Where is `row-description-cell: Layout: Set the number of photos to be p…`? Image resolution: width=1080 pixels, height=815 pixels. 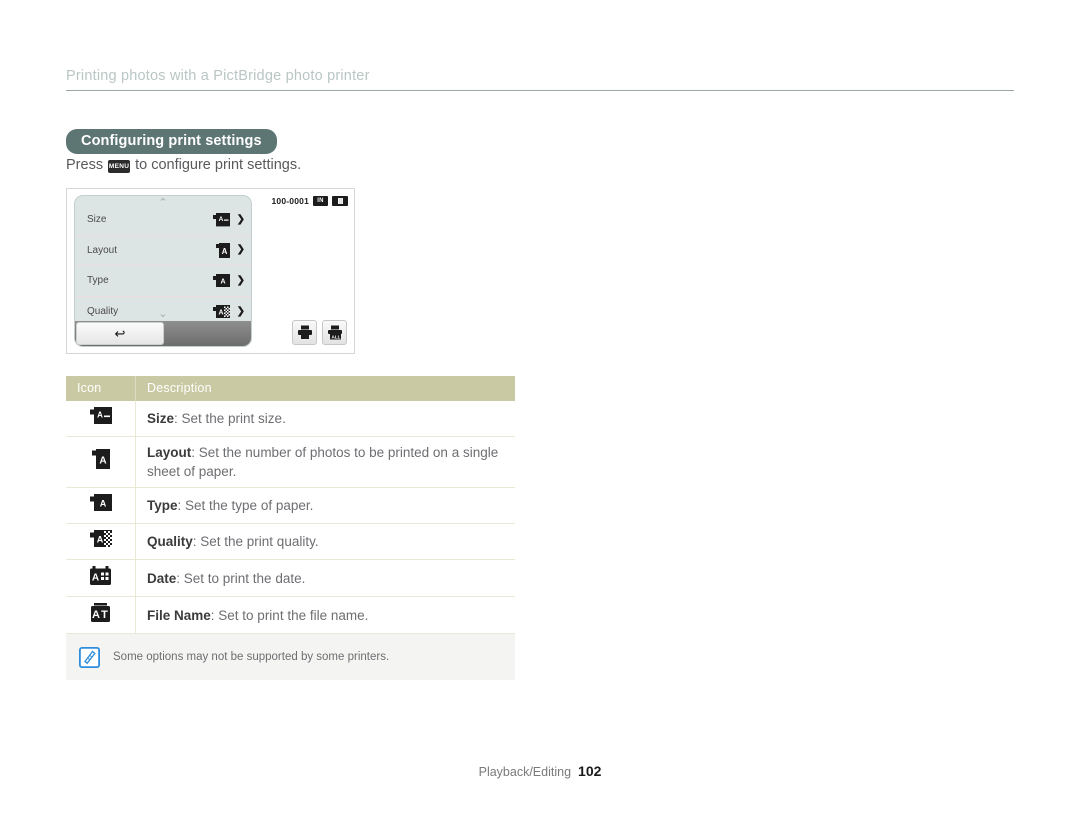
row-description-cell: Layout: Set the number of photos to be p… is located at coordinates (325, 462).